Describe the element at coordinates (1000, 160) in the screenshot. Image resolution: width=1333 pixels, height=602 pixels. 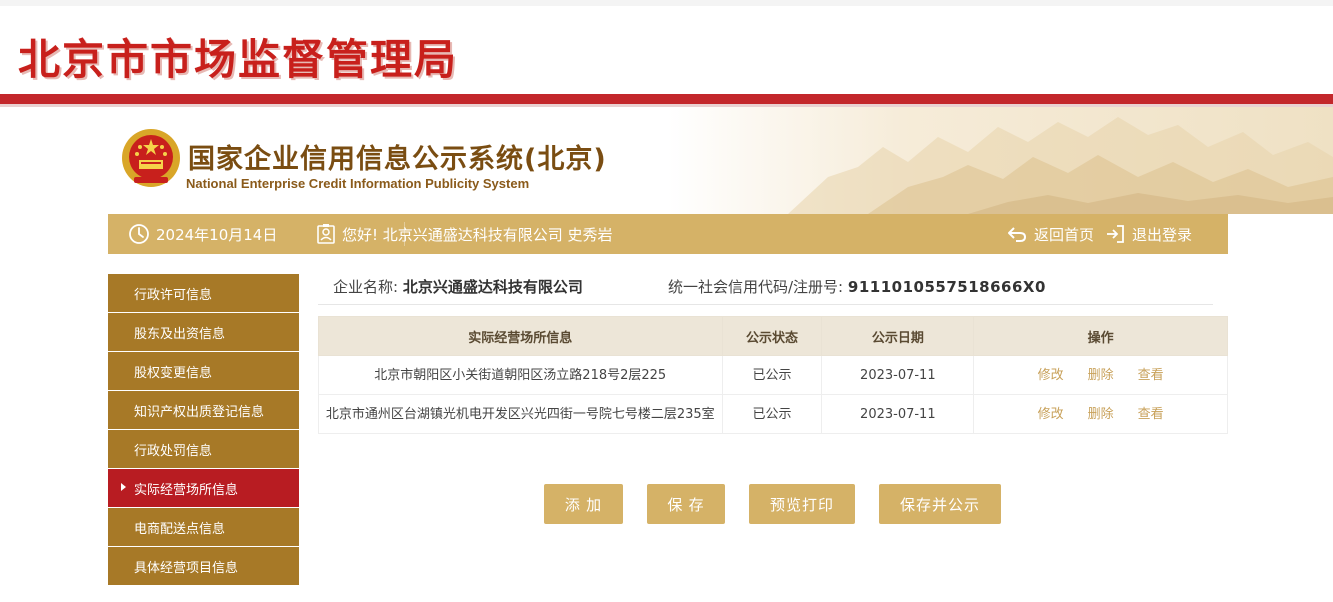
I see `mountain-landscape-image` at that location.